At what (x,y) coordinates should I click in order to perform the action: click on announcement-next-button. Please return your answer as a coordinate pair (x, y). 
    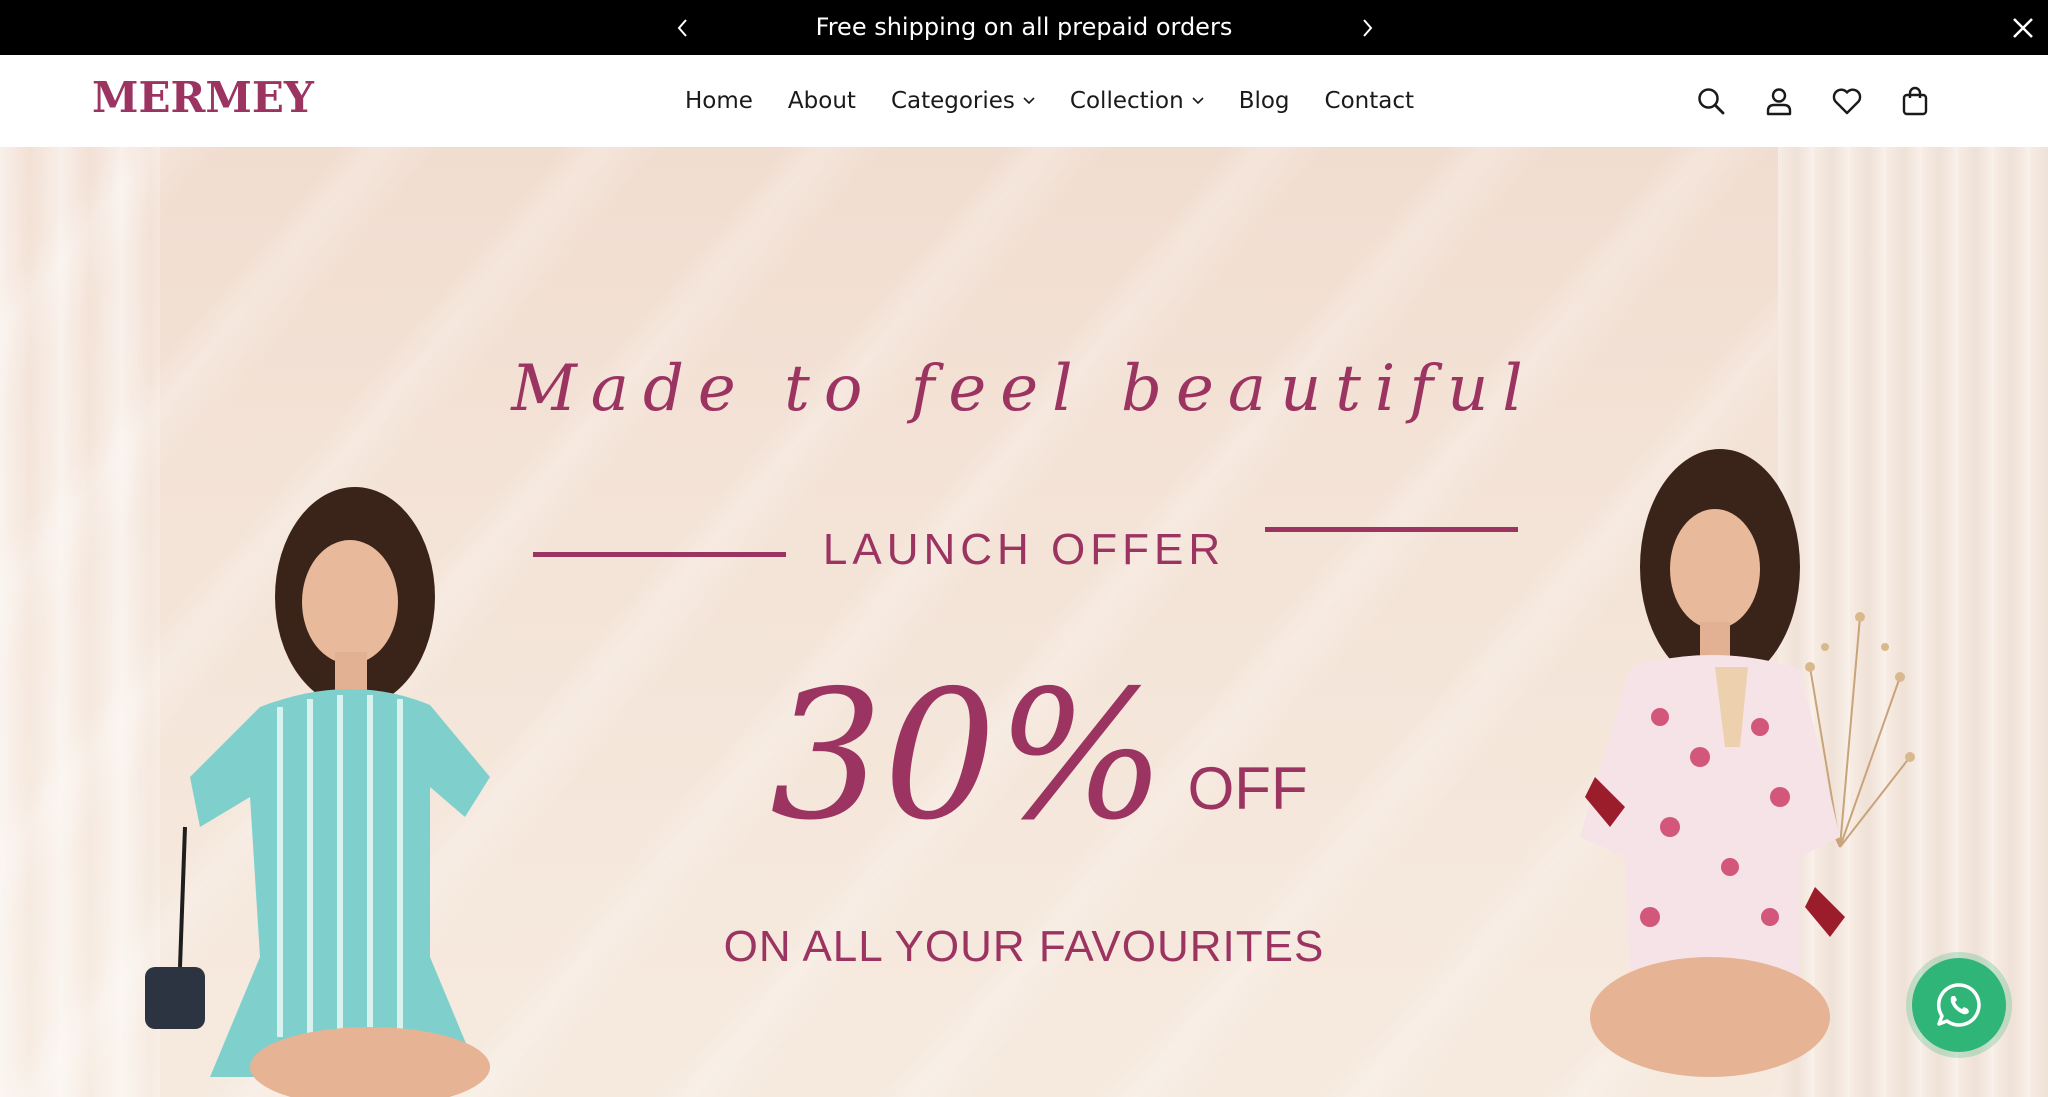
    Looking at the image, I should click on (1367, 28).